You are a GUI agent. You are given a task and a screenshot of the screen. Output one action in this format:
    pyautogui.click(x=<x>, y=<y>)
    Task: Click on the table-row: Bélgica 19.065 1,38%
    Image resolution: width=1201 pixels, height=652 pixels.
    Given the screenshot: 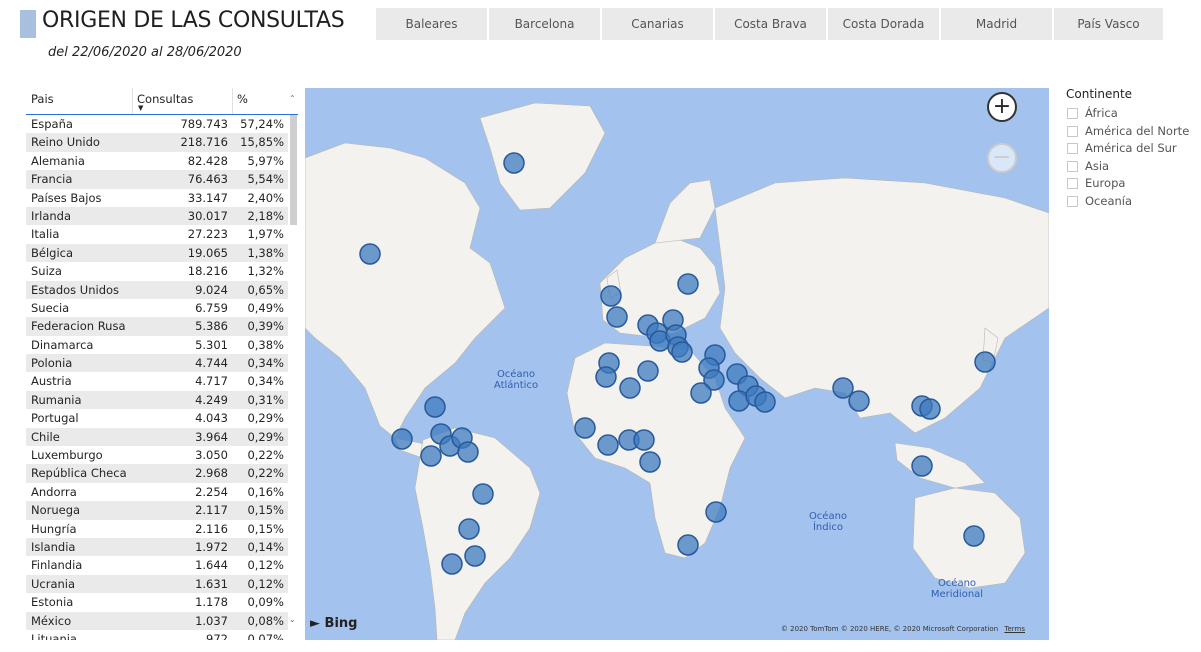 What is the action you would take?
    pyautogui.click(x=157, y=253)
    